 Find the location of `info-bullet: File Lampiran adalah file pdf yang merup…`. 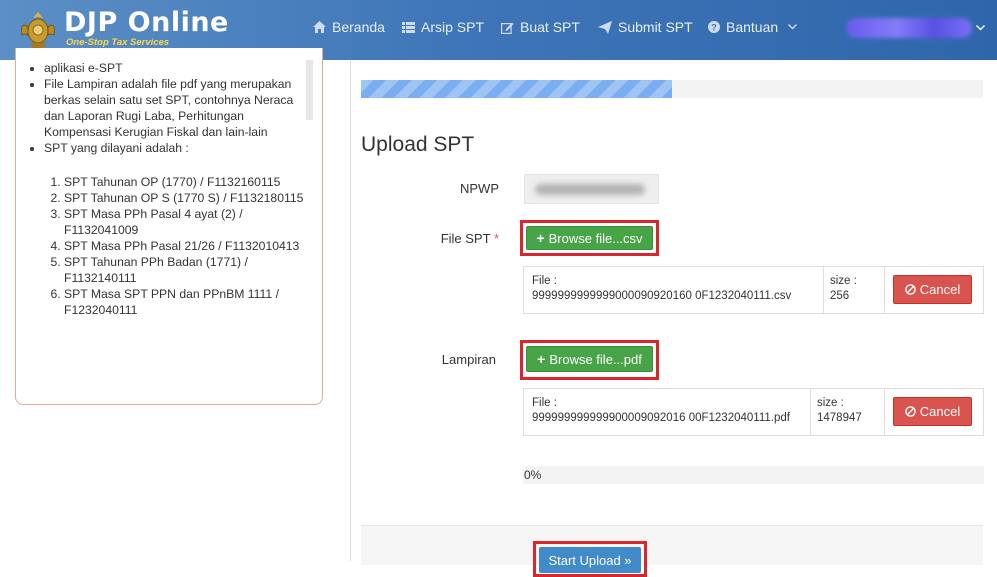

info-bullet: File Lampiran adalah file pdf yang merup… is located at coordinates (176, 108).